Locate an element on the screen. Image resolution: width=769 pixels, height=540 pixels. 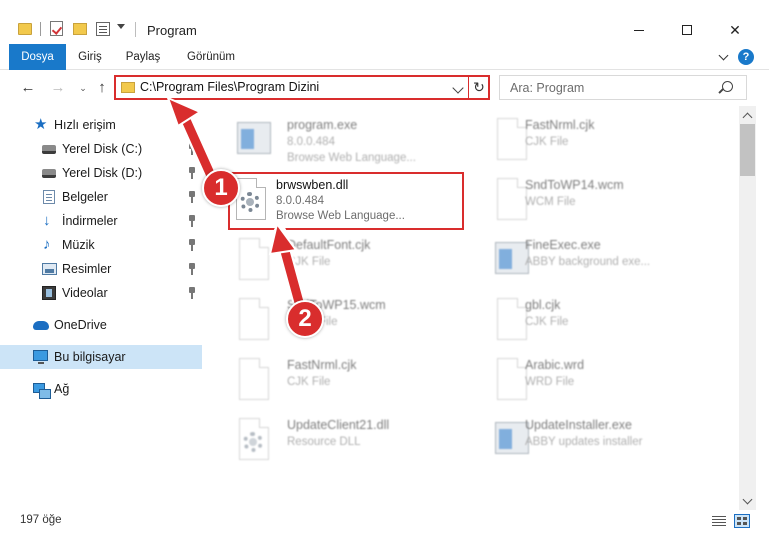
list-icon is located at coordinates (103, 29).